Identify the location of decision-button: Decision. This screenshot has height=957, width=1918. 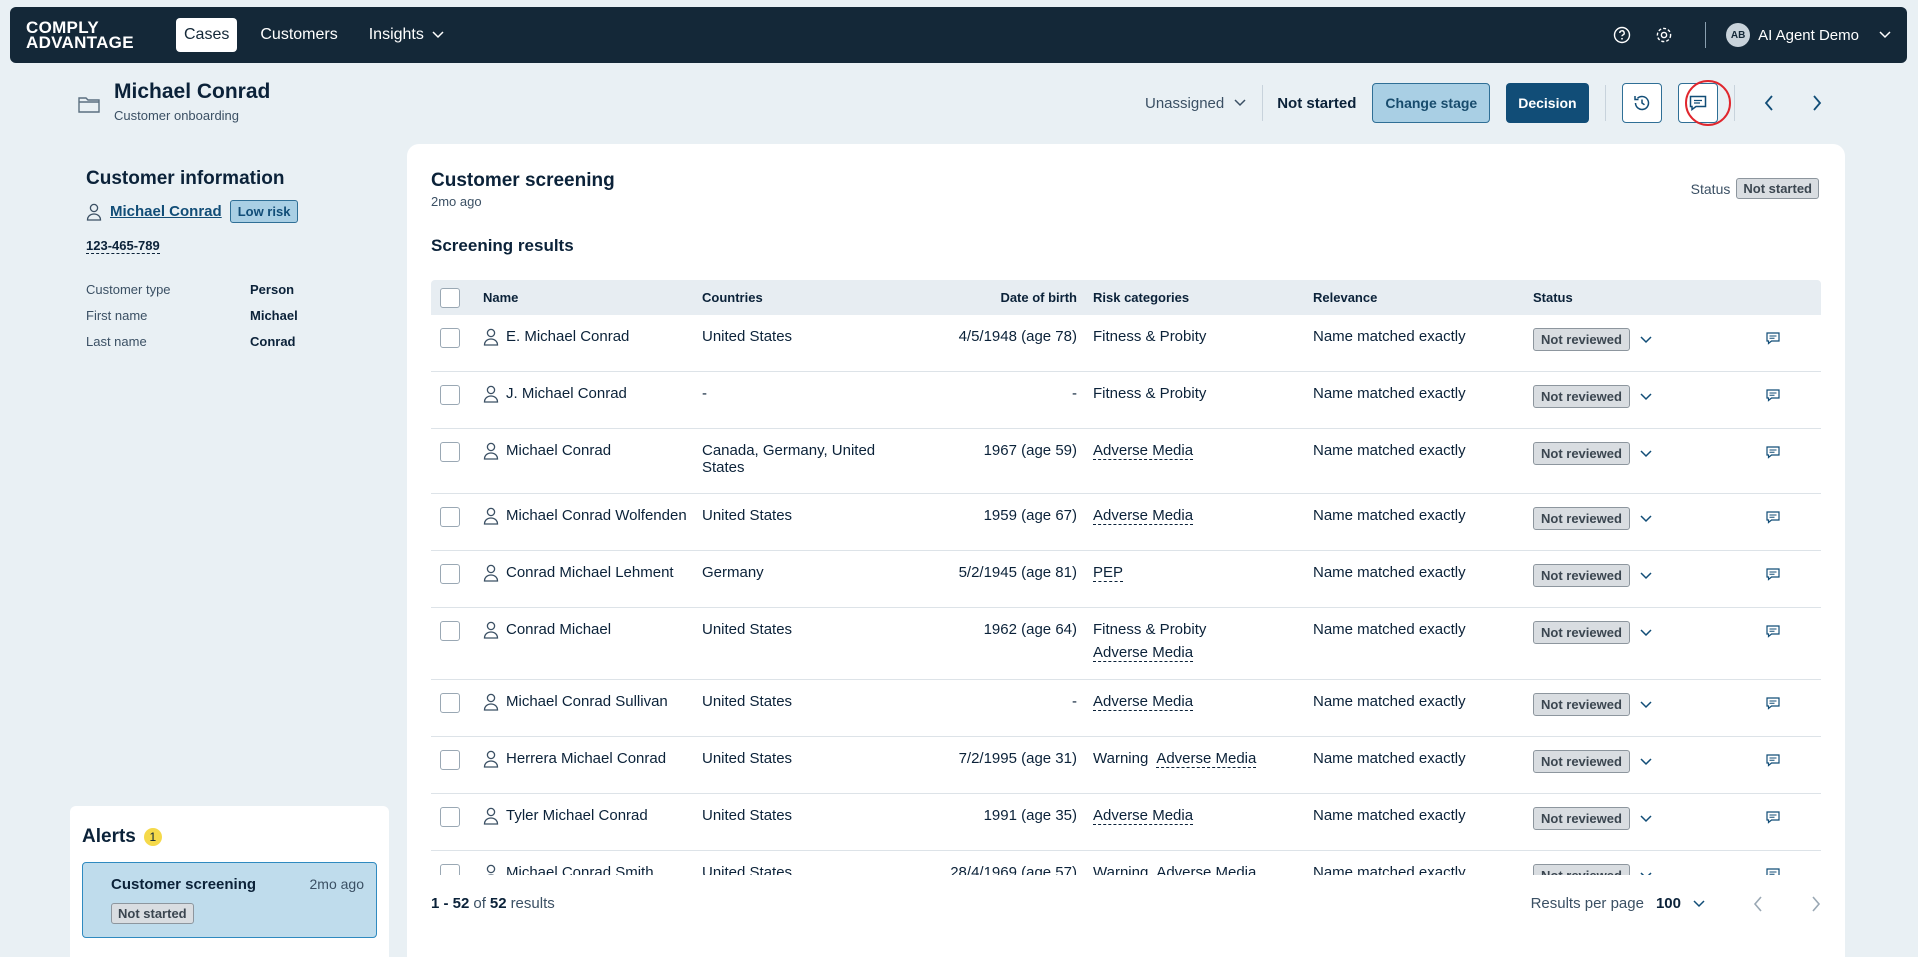
(1547, 103).